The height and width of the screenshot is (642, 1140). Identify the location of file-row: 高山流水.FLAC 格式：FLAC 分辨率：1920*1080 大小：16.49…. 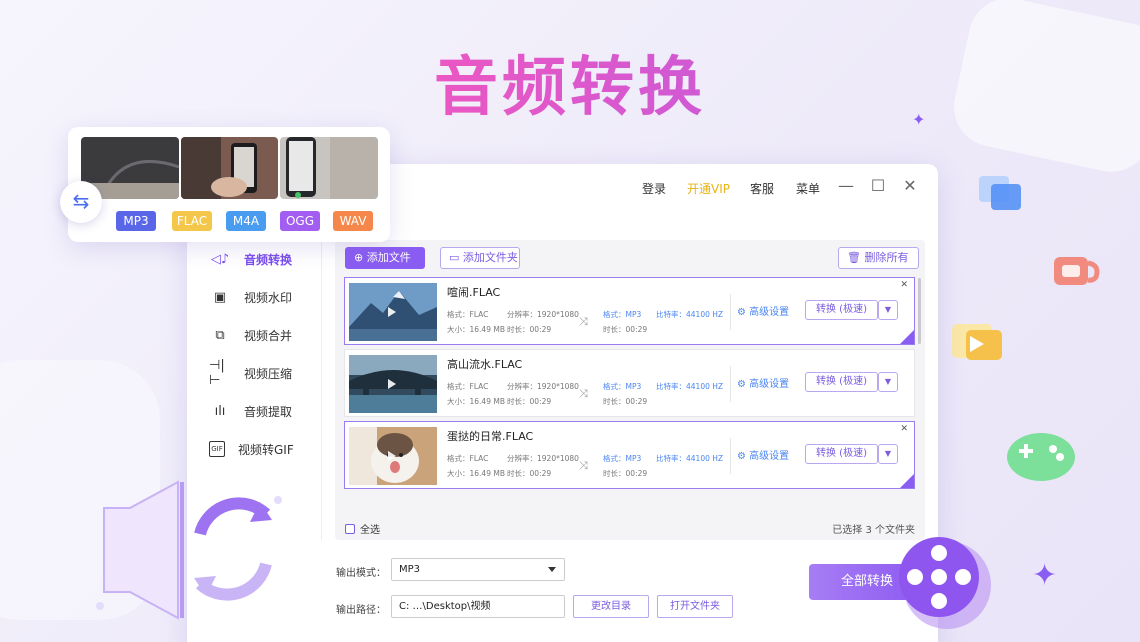
(629, 383).